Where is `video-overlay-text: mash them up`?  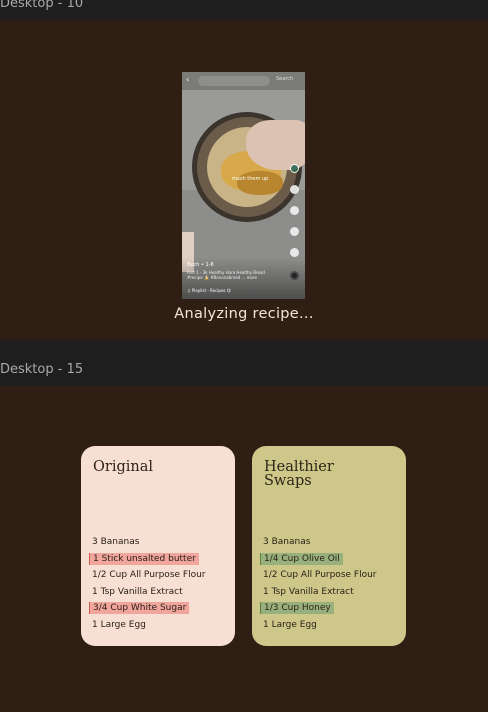 video-overlay-text: mash them up is located at coordinates (250, 179).